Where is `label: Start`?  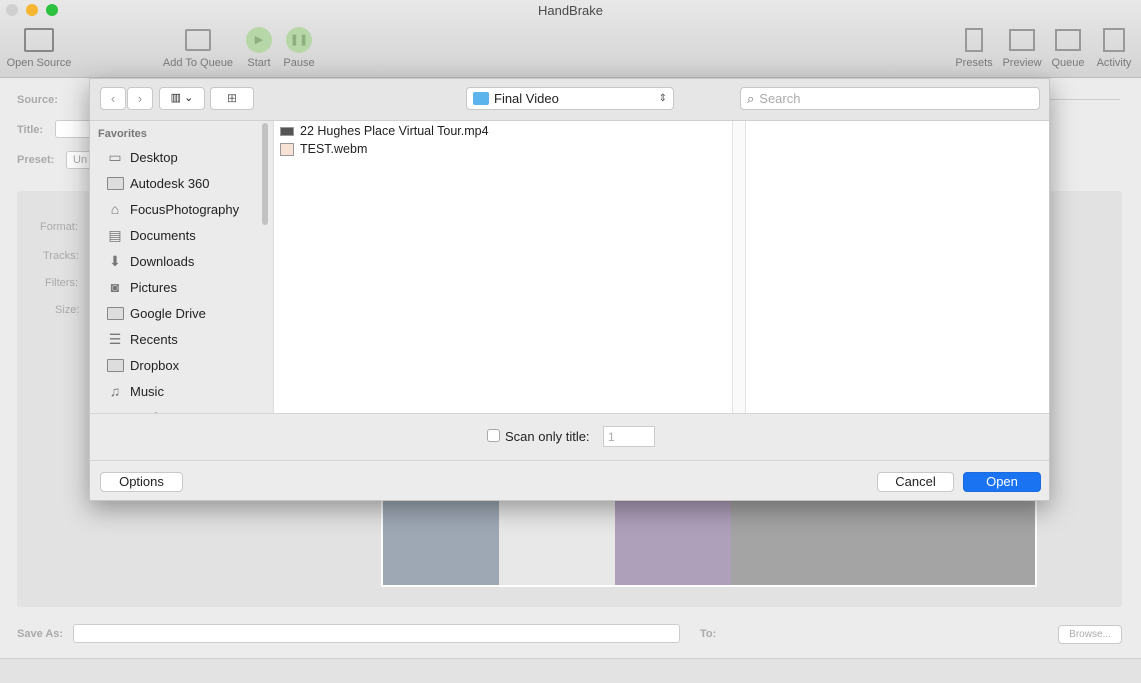
label: Start is located at coordinates (259, 63).